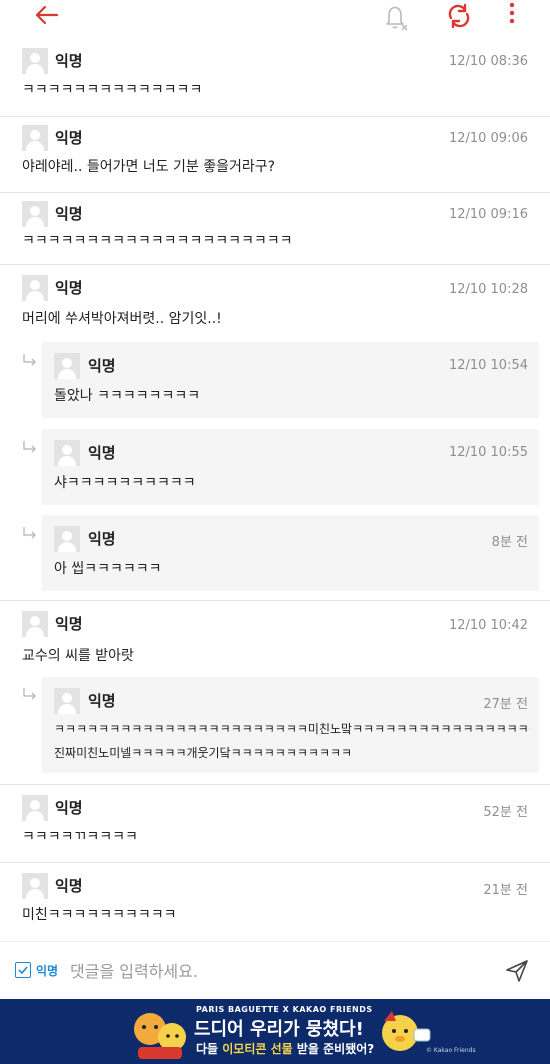 This screenshot has width=550, height=1064. I want to click on more-vertical-icon, so click(512, 15).